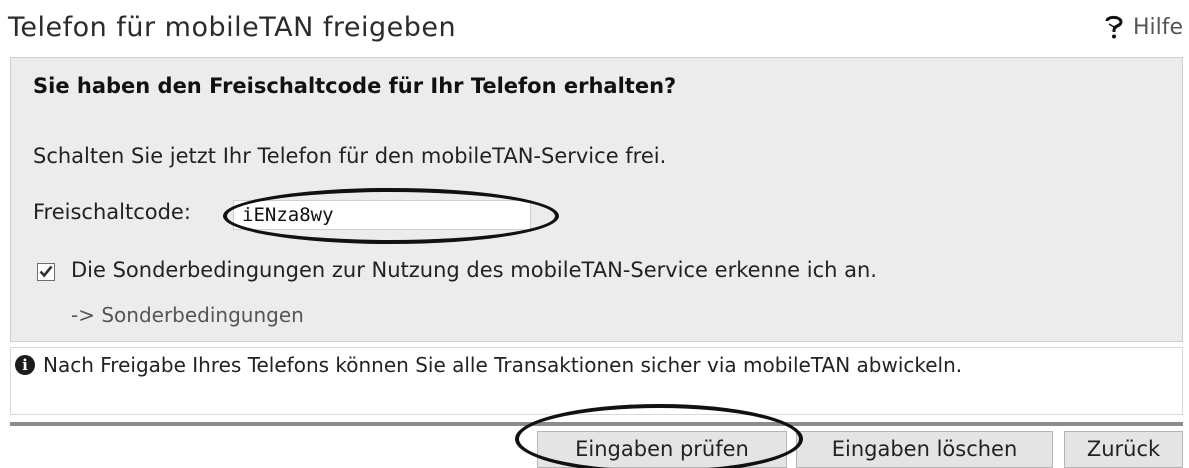 Image resolution: width=1189 pixels, height=468 pixels. I want to click on release-code-input, so click(382, 215).